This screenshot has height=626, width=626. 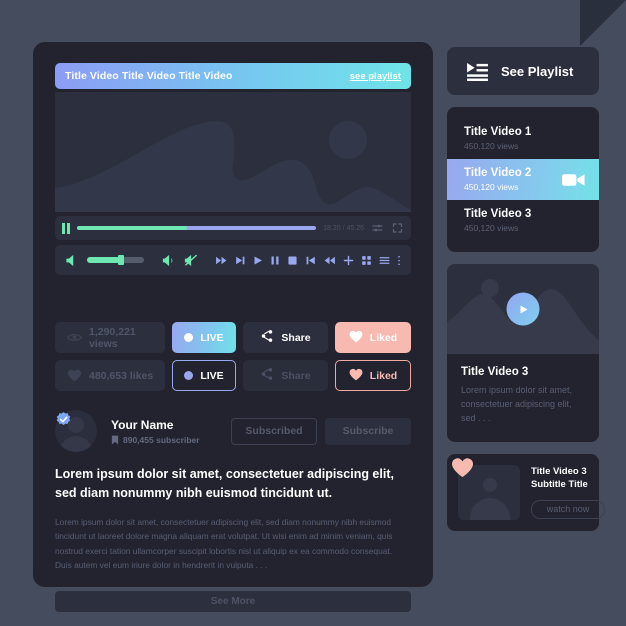 I want to click on live-button-outlined: LIVE, so click(x=204, y=375).